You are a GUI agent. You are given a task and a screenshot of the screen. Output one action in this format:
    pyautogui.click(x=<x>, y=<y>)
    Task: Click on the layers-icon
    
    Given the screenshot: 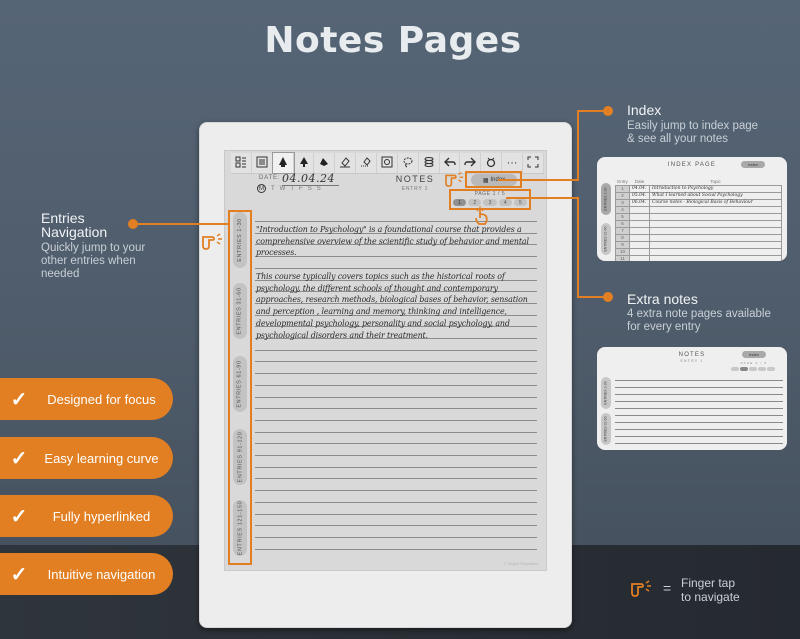 What is the action you would take?
    pyautogui.click(x=429, y=163)
    